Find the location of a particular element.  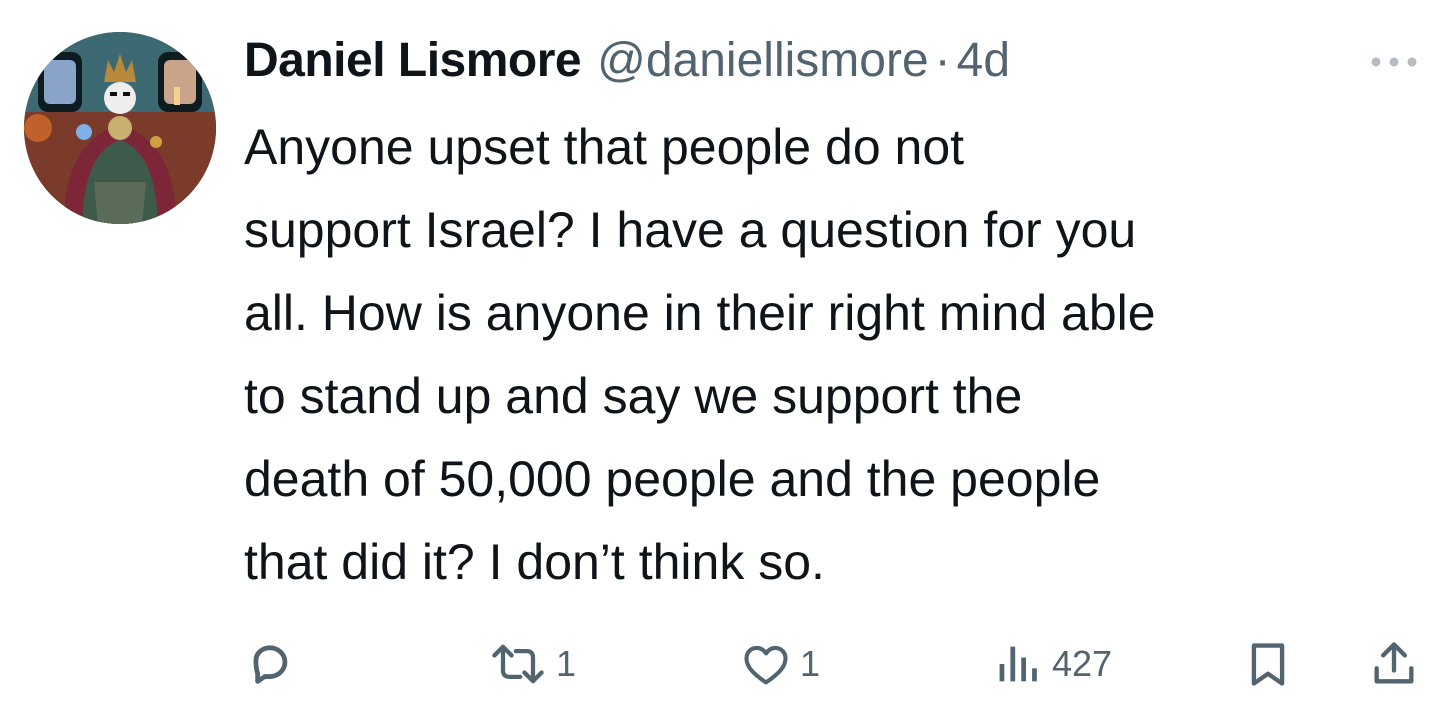

bookmark-button is located at coordinates (1268, 664).